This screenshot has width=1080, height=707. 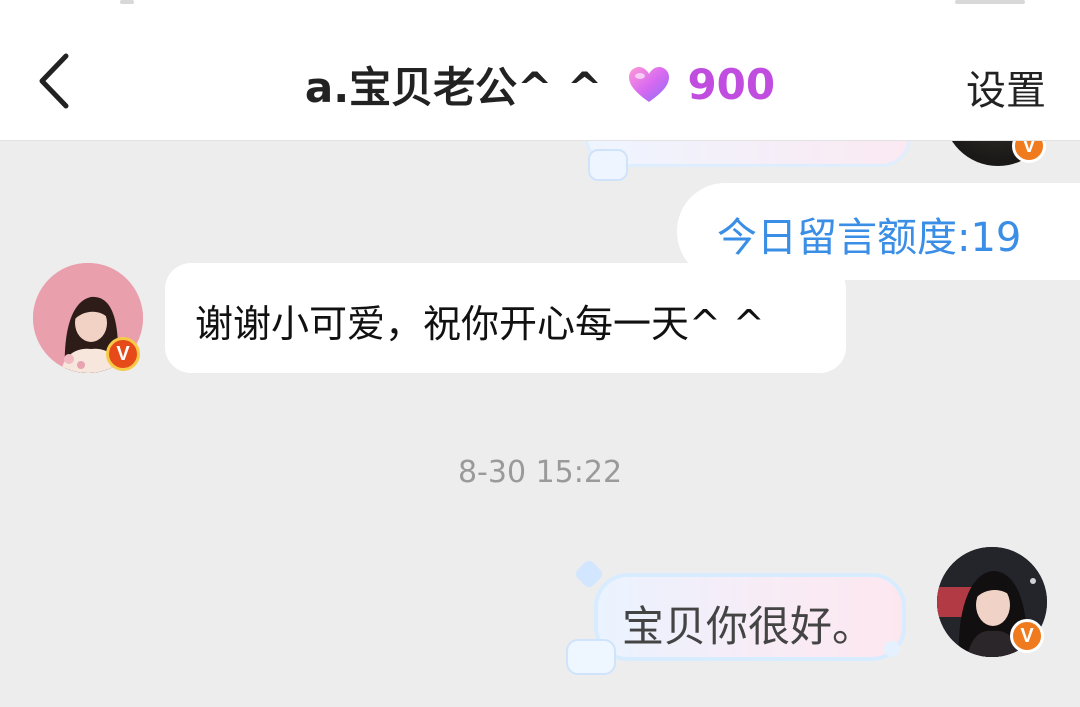 I want to click on status-indicator-right, so click(x=990, y=2).